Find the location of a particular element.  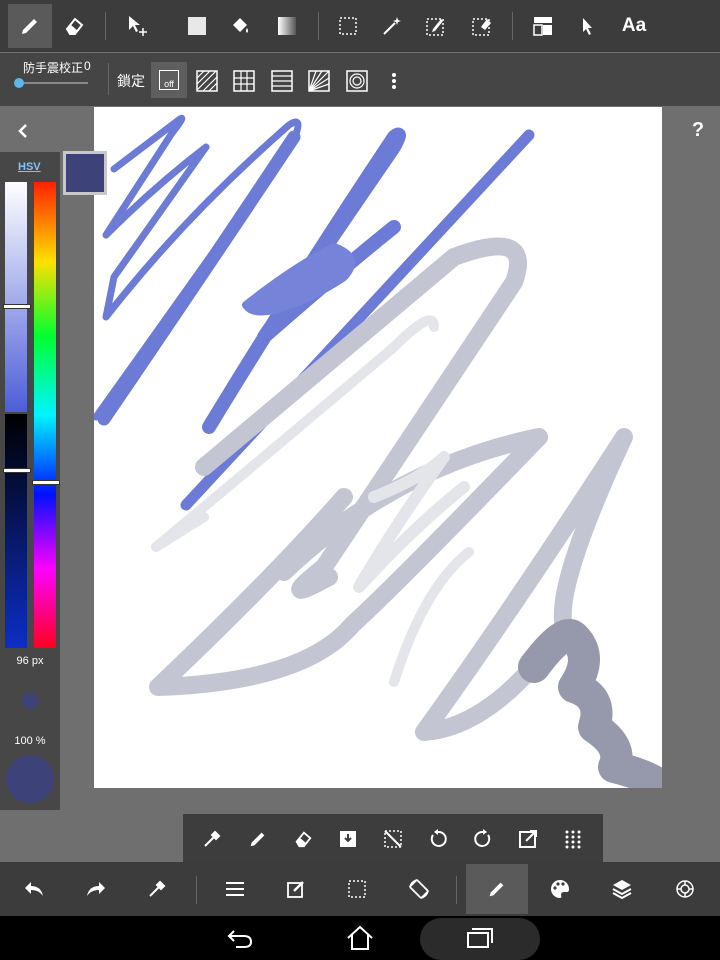

menu-button is located at coordinates (235, 889).